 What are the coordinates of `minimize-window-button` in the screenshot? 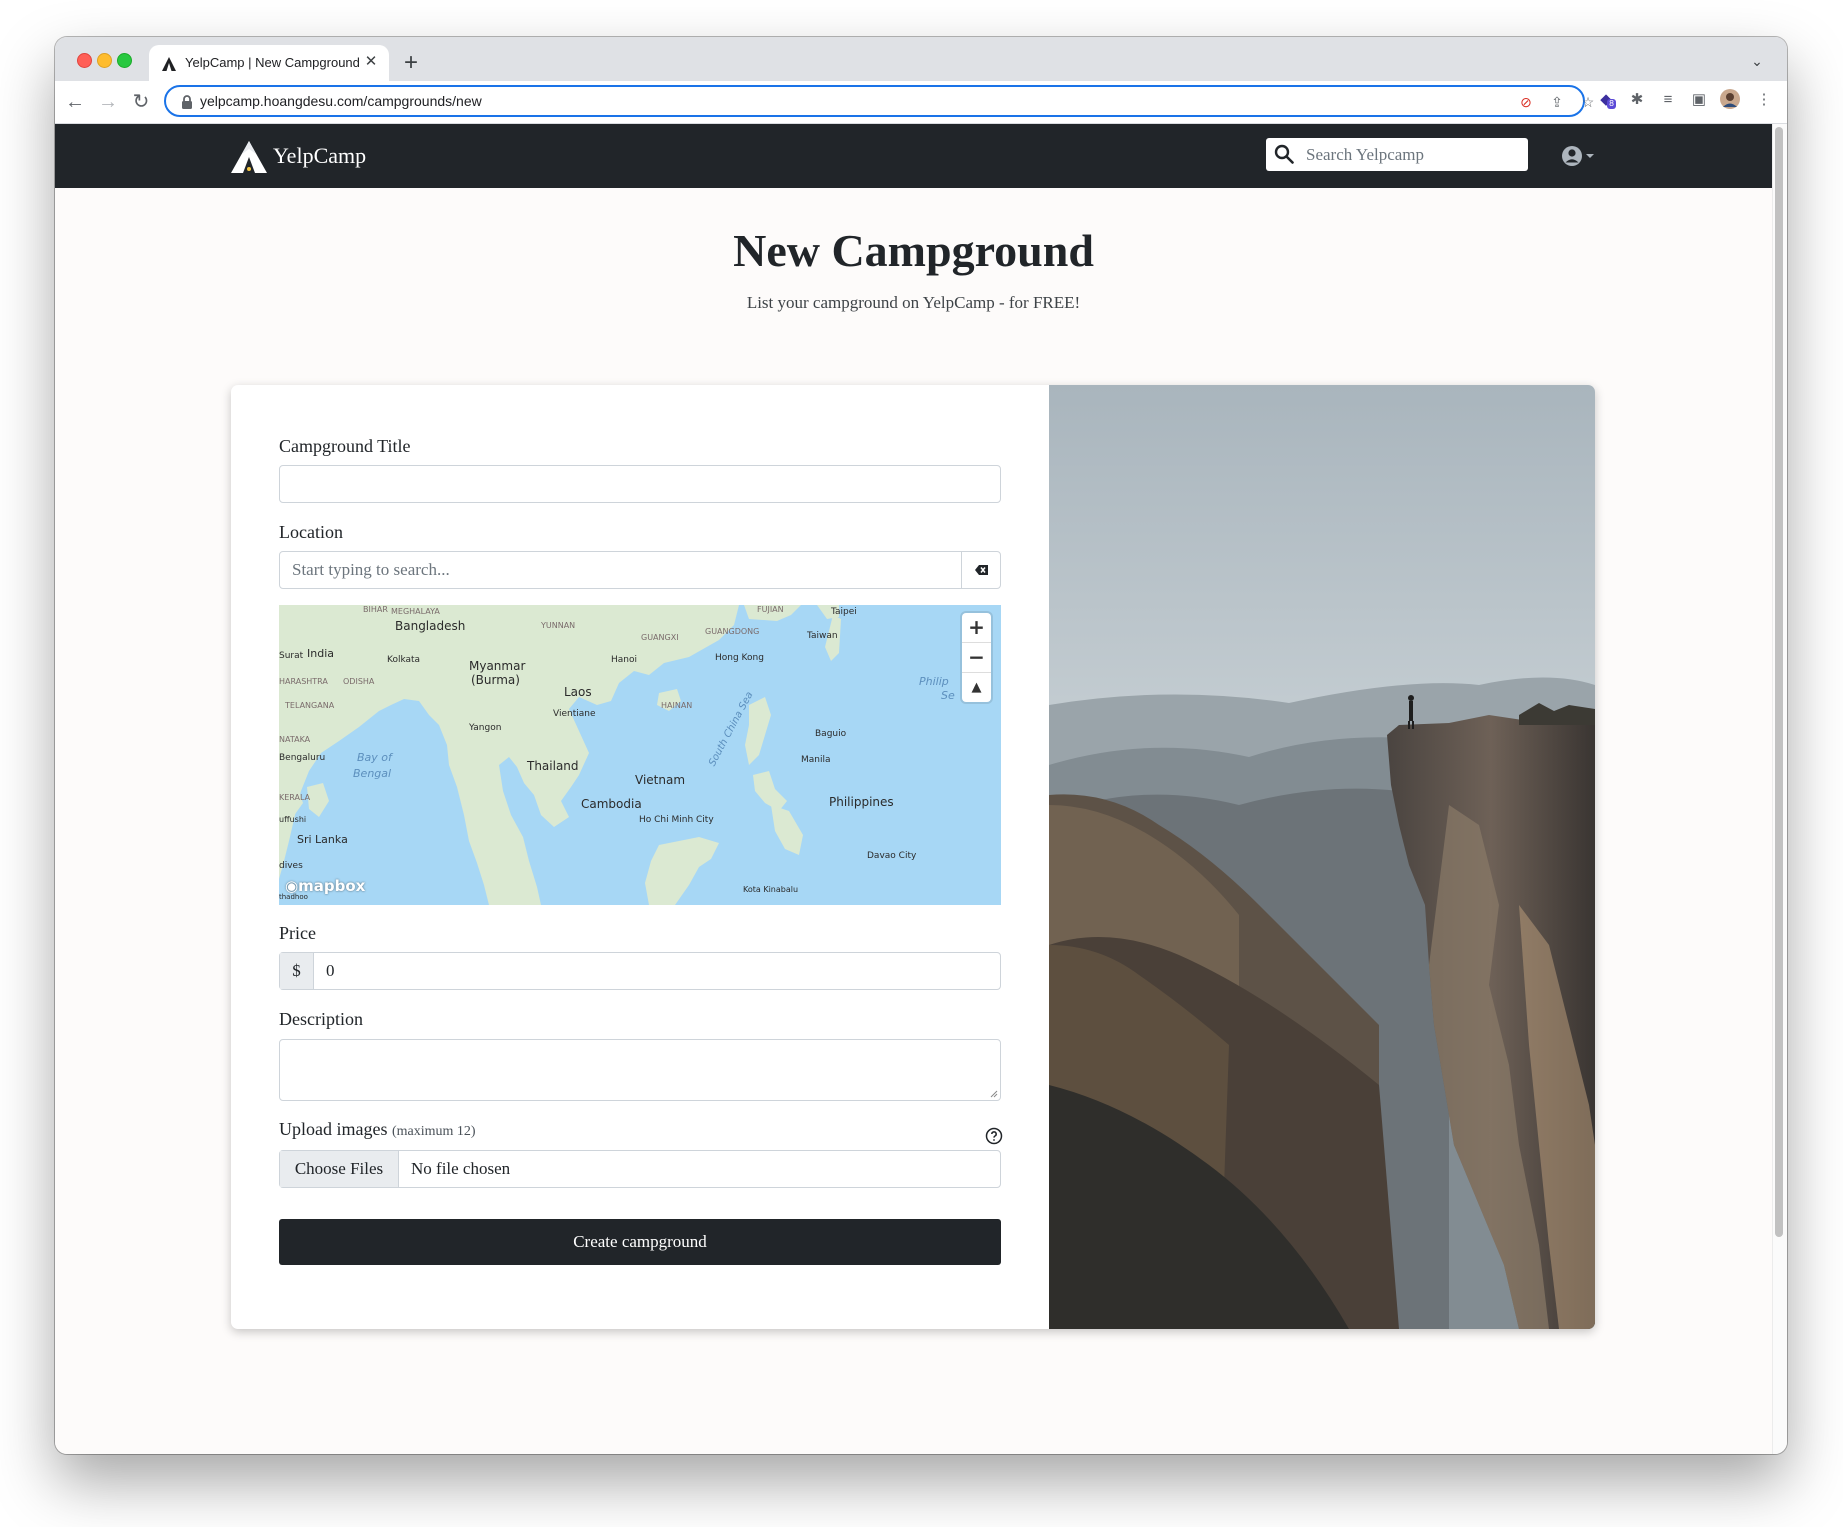 It's located at (104, 60).